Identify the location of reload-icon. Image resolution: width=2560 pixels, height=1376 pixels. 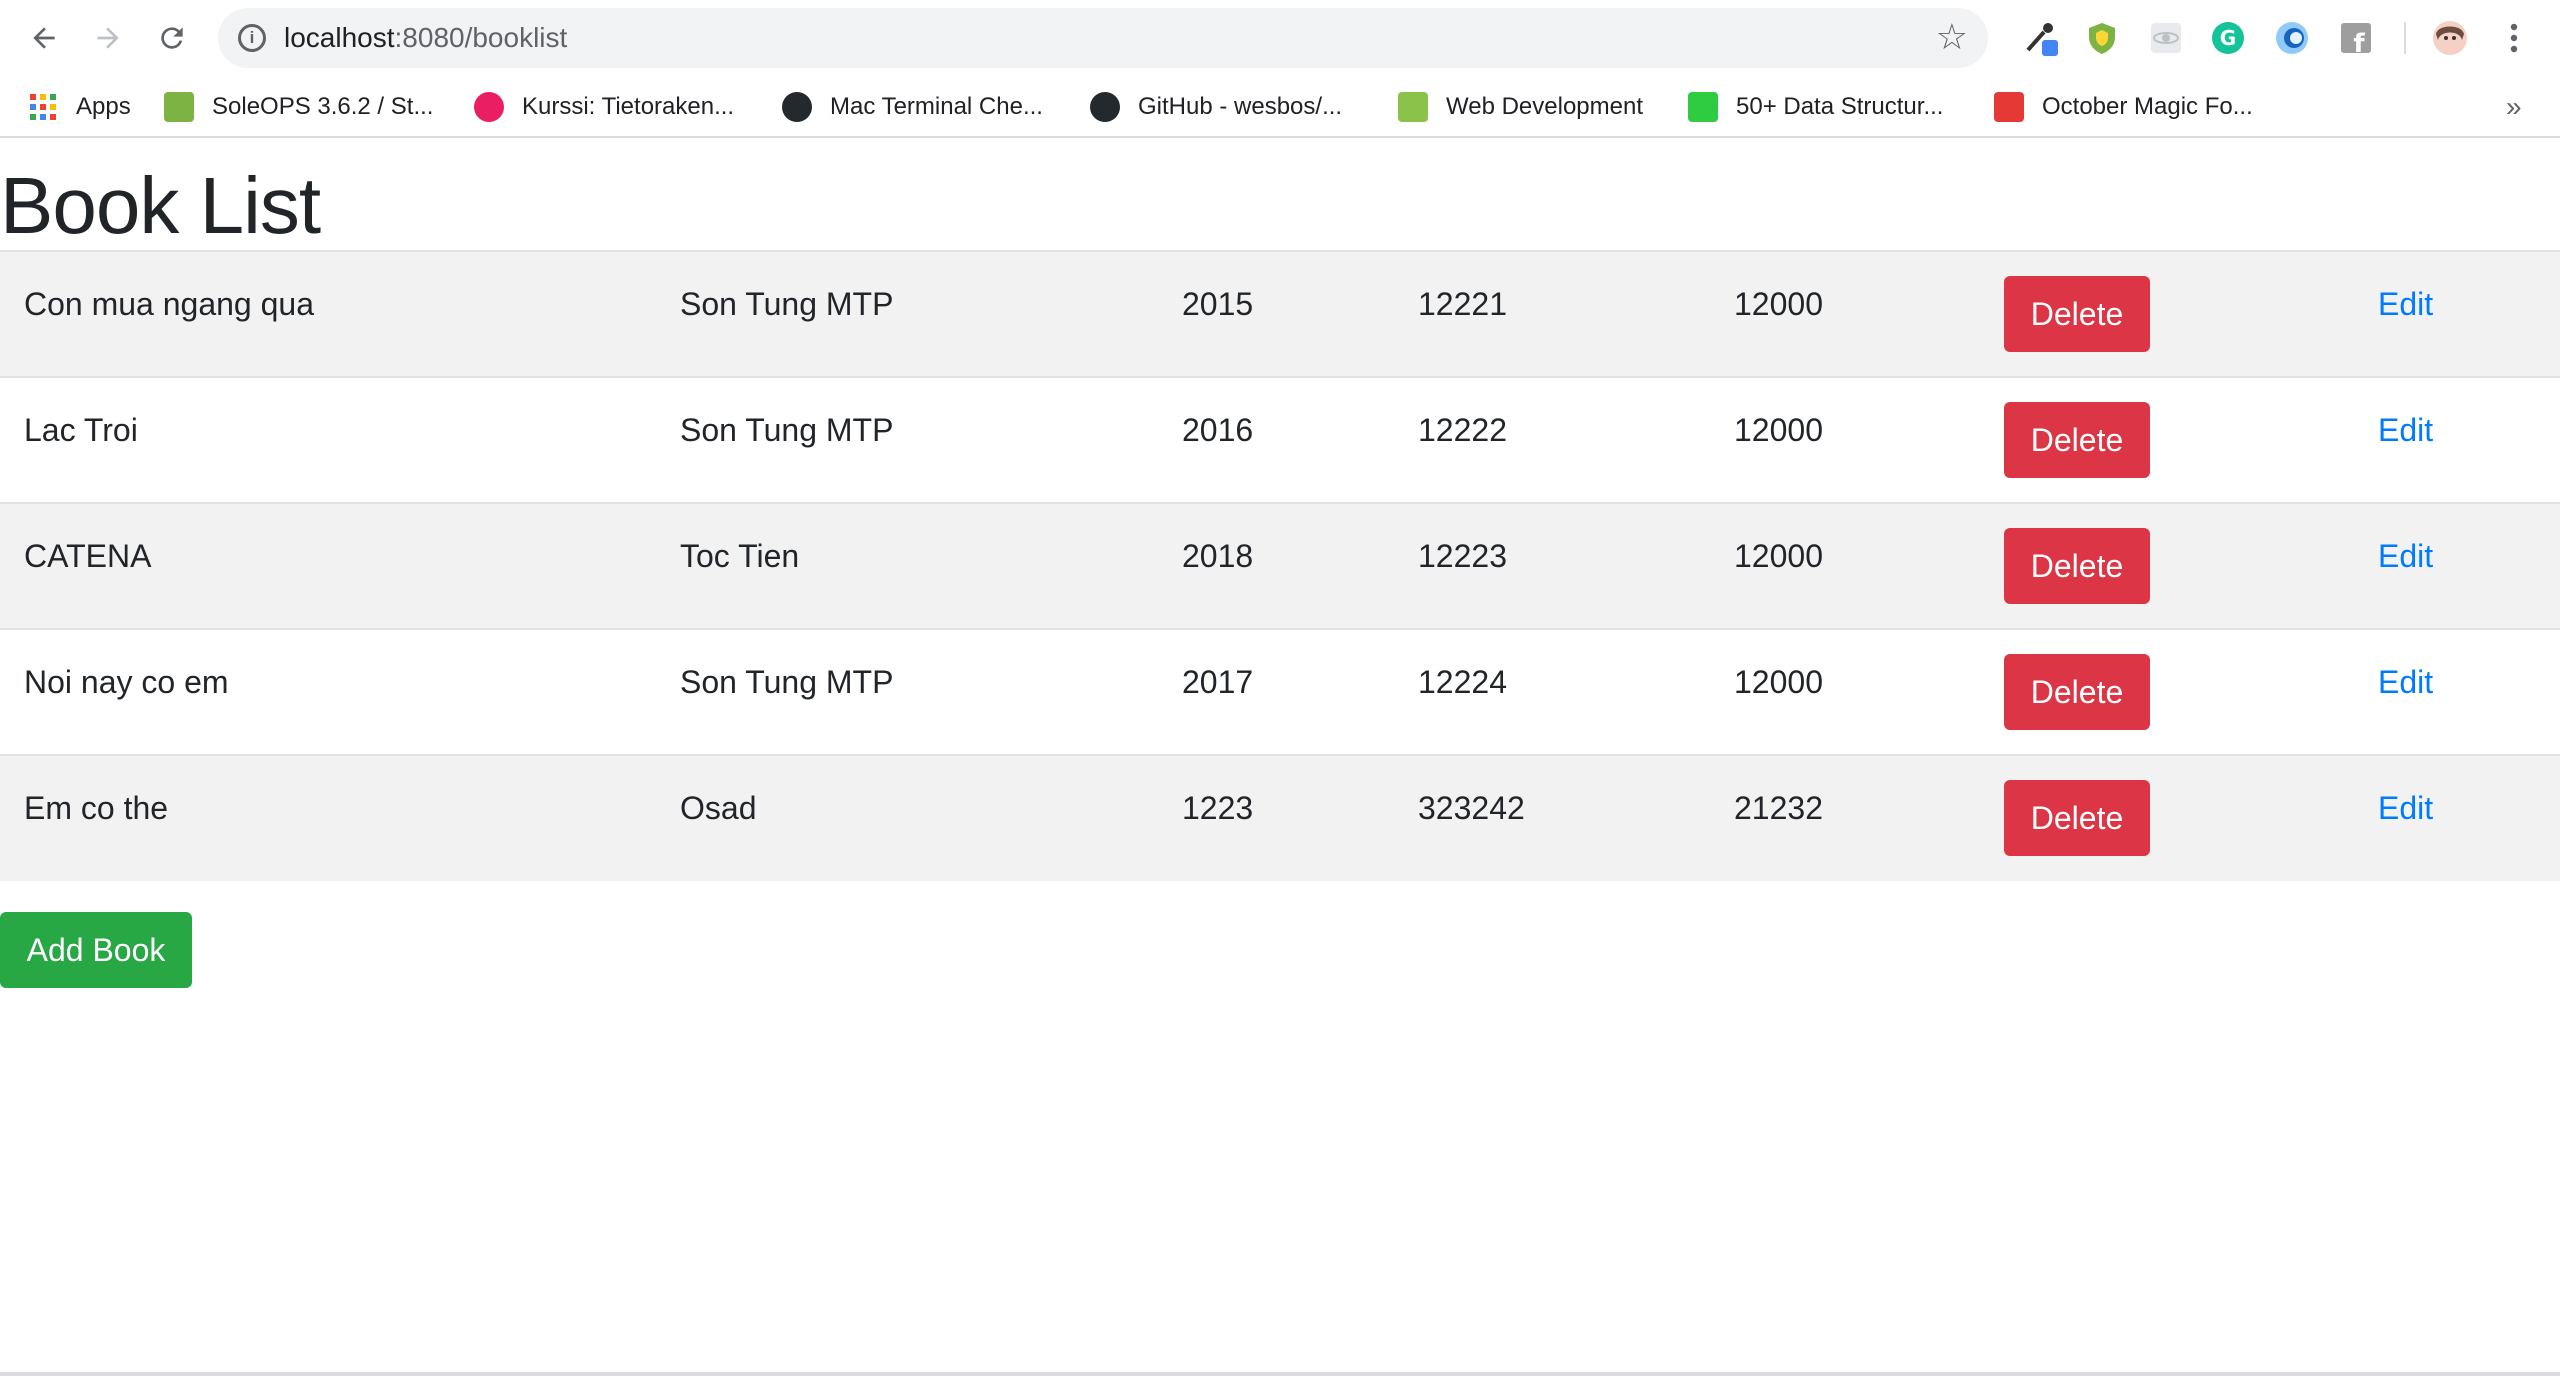
(172, 38).